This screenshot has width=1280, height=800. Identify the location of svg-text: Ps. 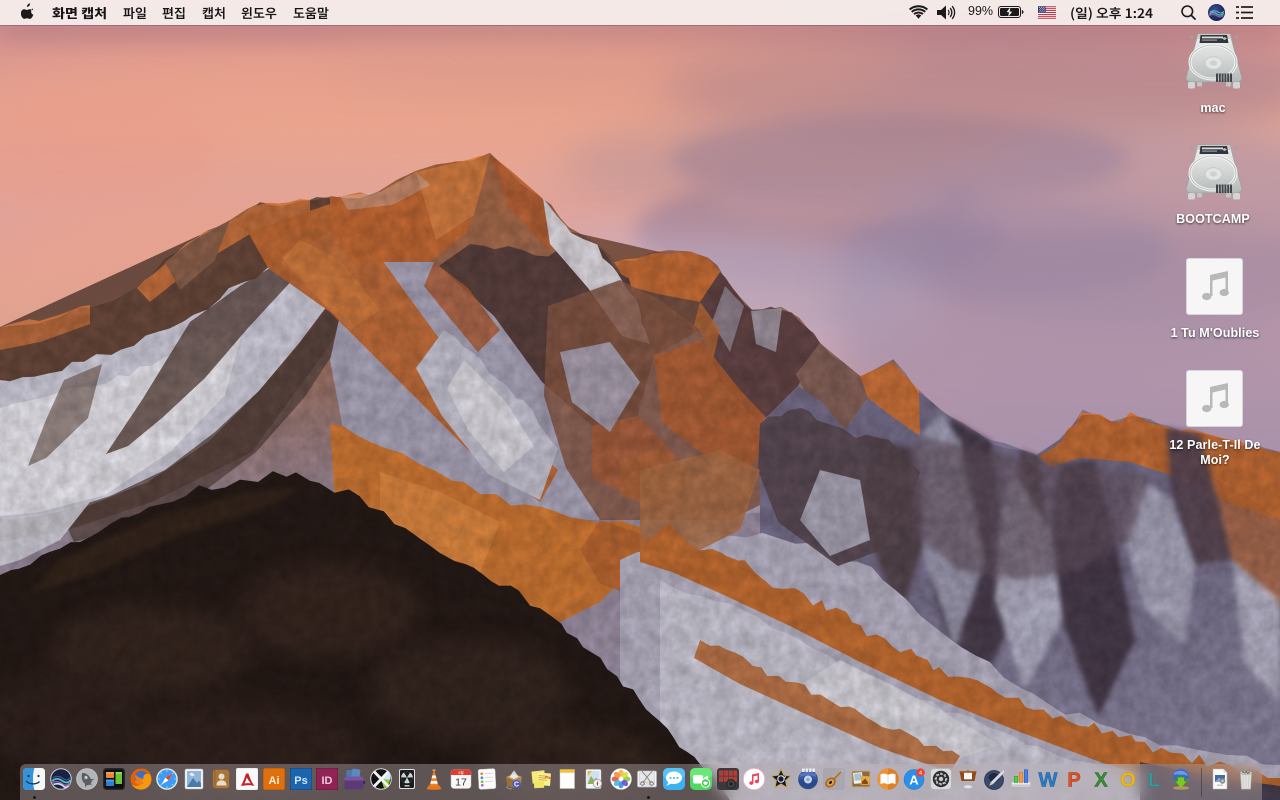
(300, 781).